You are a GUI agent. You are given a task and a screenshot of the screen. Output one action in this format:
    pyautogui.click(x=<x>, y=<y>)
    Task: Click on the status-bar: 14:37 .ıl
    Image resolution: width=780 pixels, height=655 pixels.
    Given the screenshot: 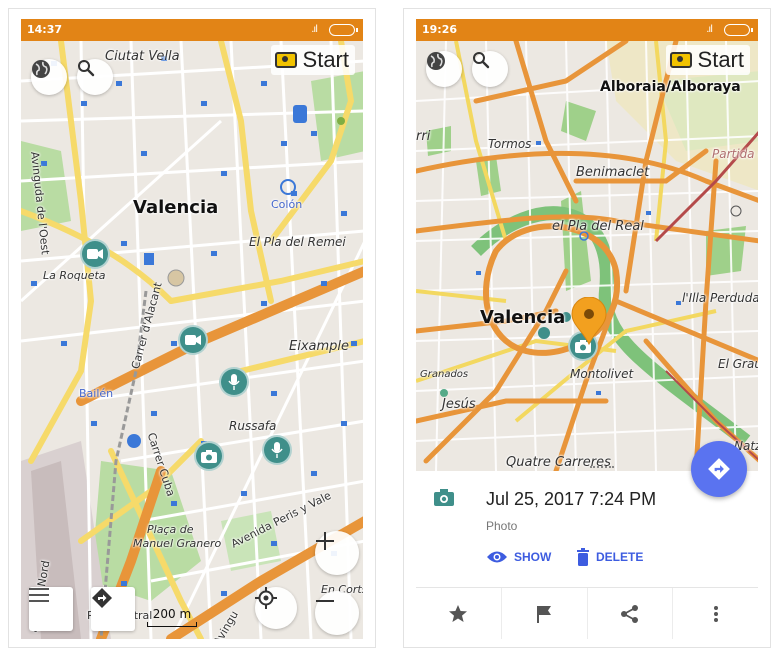 What is the action you would take?
    pyautogui.click(x=192, y=30)
    